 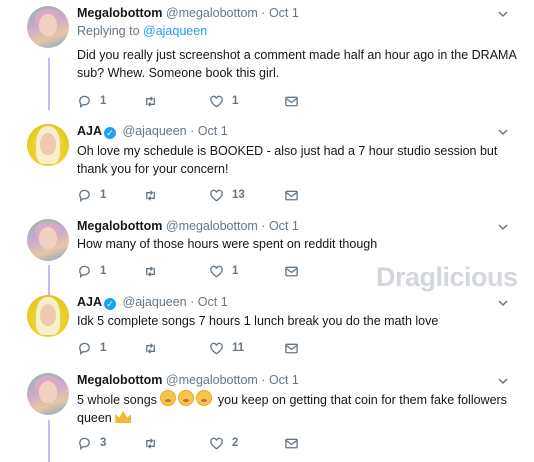 What do you see at coordinates (238, 195) in the screenshot?
I see `like-count: 13` at bounding box center [238, 195].